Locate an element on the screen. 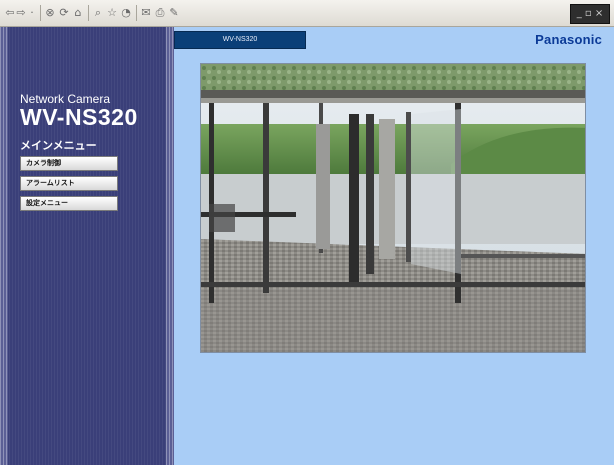  search-icon: ⌕ is located at coordinates (98, 13).